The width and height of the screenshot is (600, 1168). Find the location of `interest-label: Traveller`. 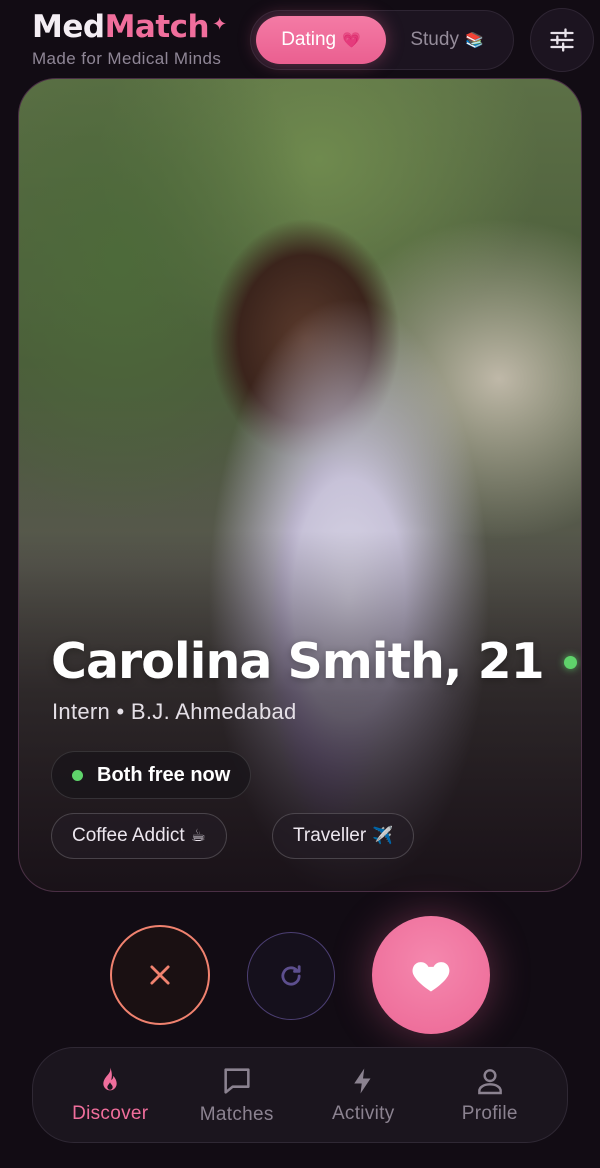

interest-label: Traveller is located at coordinates (330, 835).